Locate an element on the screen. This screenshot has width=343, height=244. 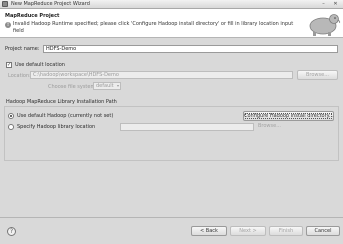
use-default-hadoop-radio is located at coordinates (11, 116).